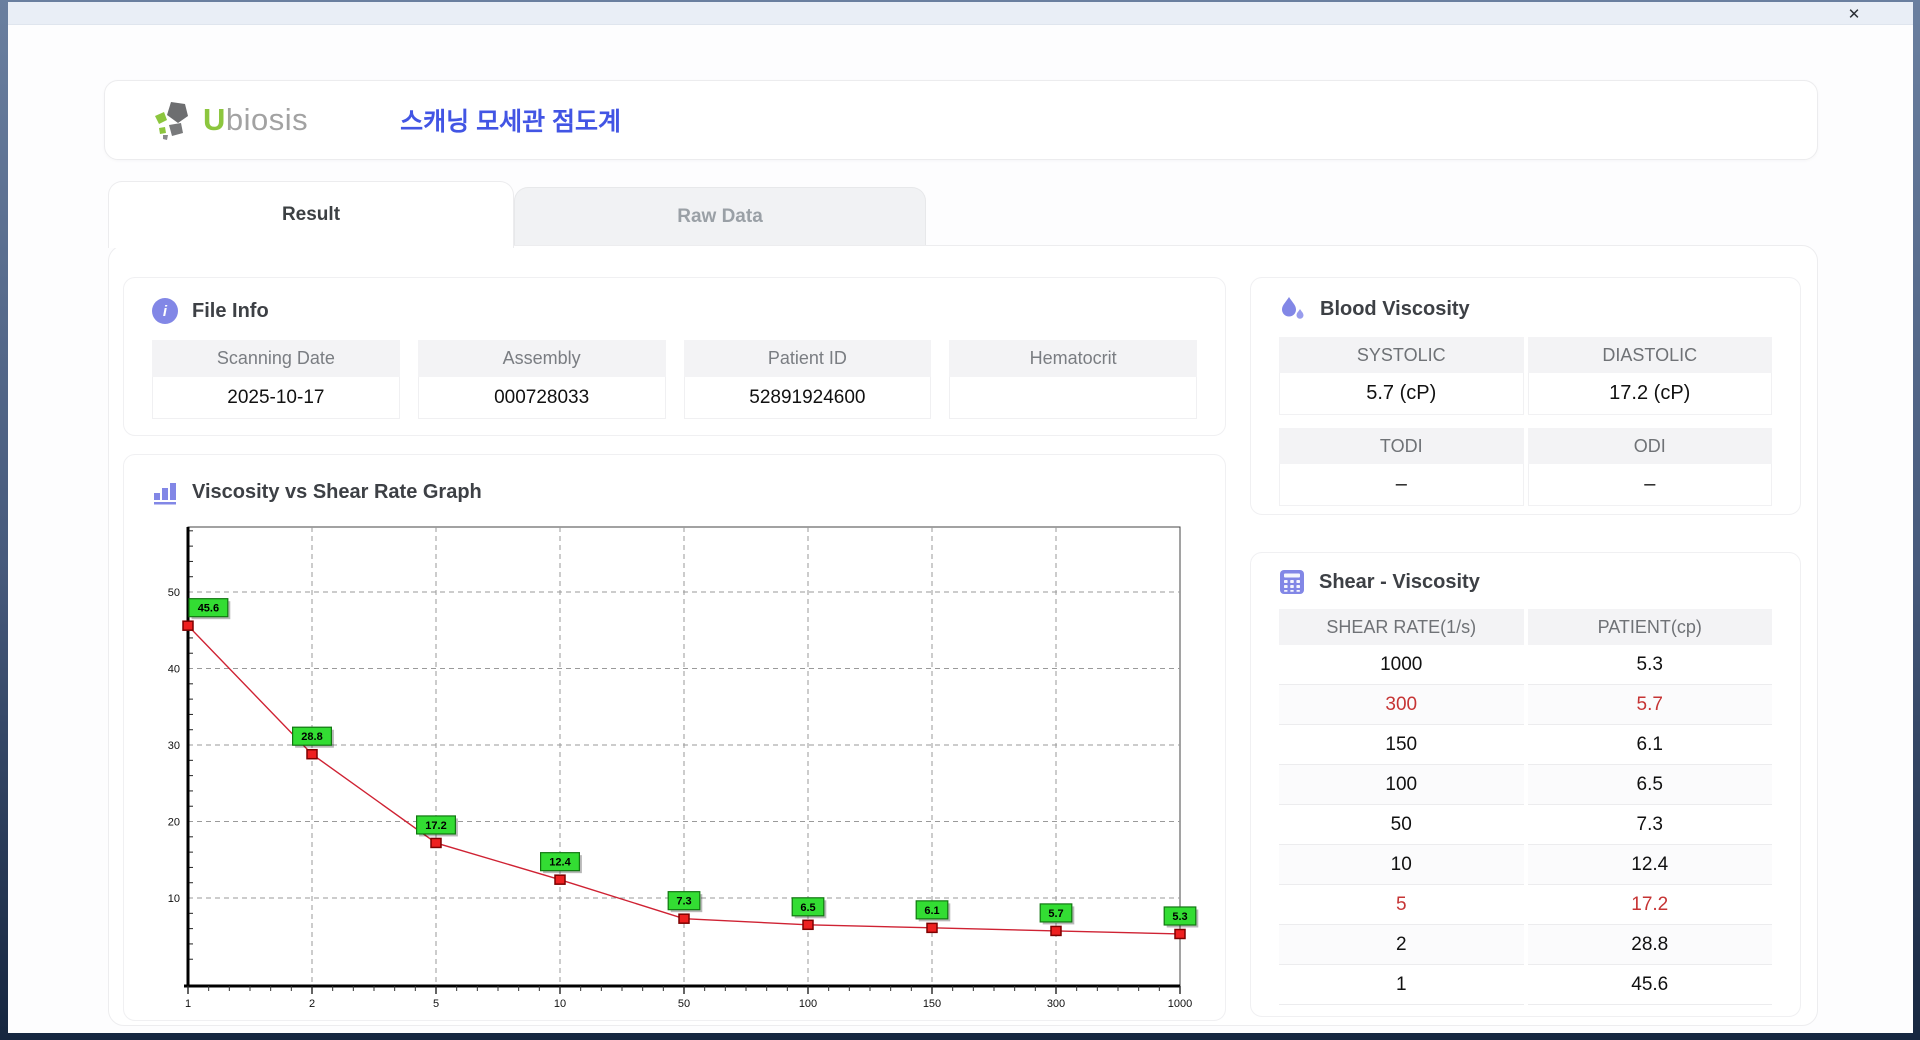  I want to click on table-row: 10 12.4, so click(1525, 865).